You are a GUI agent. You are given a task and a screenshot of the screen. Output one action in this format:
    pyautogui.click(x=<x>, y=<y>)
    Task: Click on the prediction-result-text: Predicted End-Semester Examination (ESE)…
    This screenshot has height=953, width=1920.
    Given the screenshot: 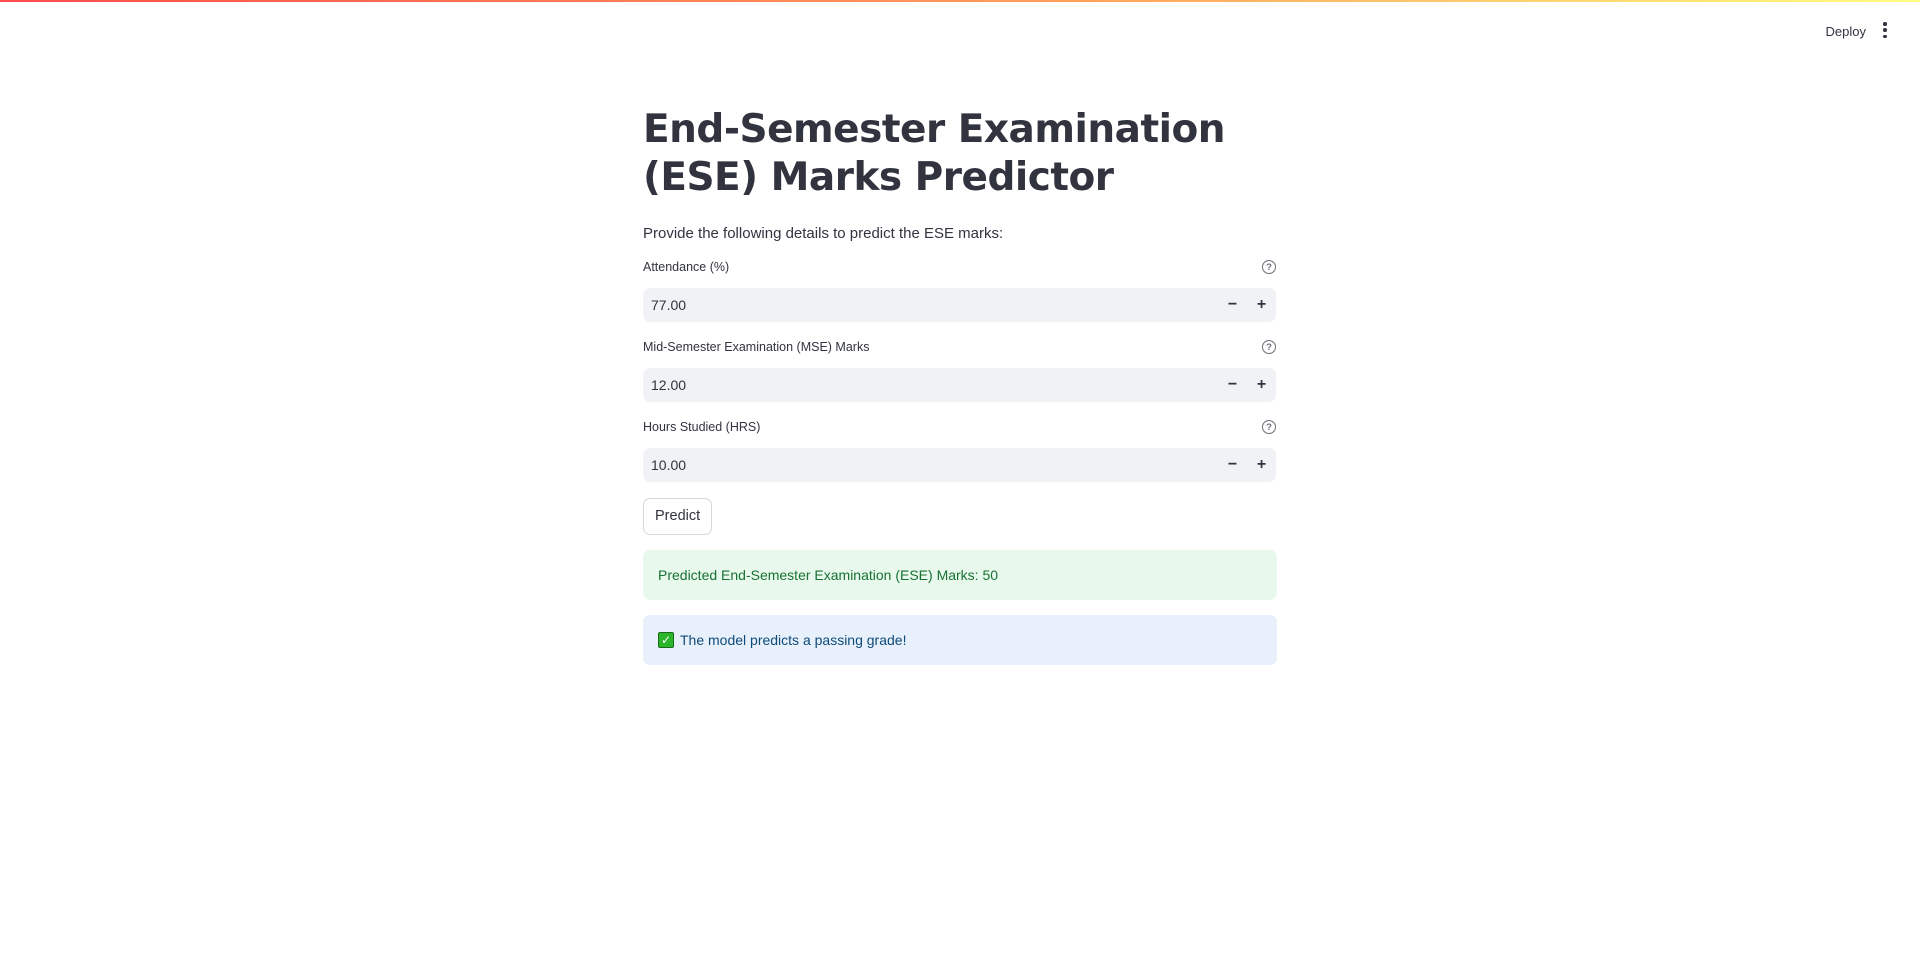 What is the action you would take?
    pyautogui.click(x=828, y=575)
    